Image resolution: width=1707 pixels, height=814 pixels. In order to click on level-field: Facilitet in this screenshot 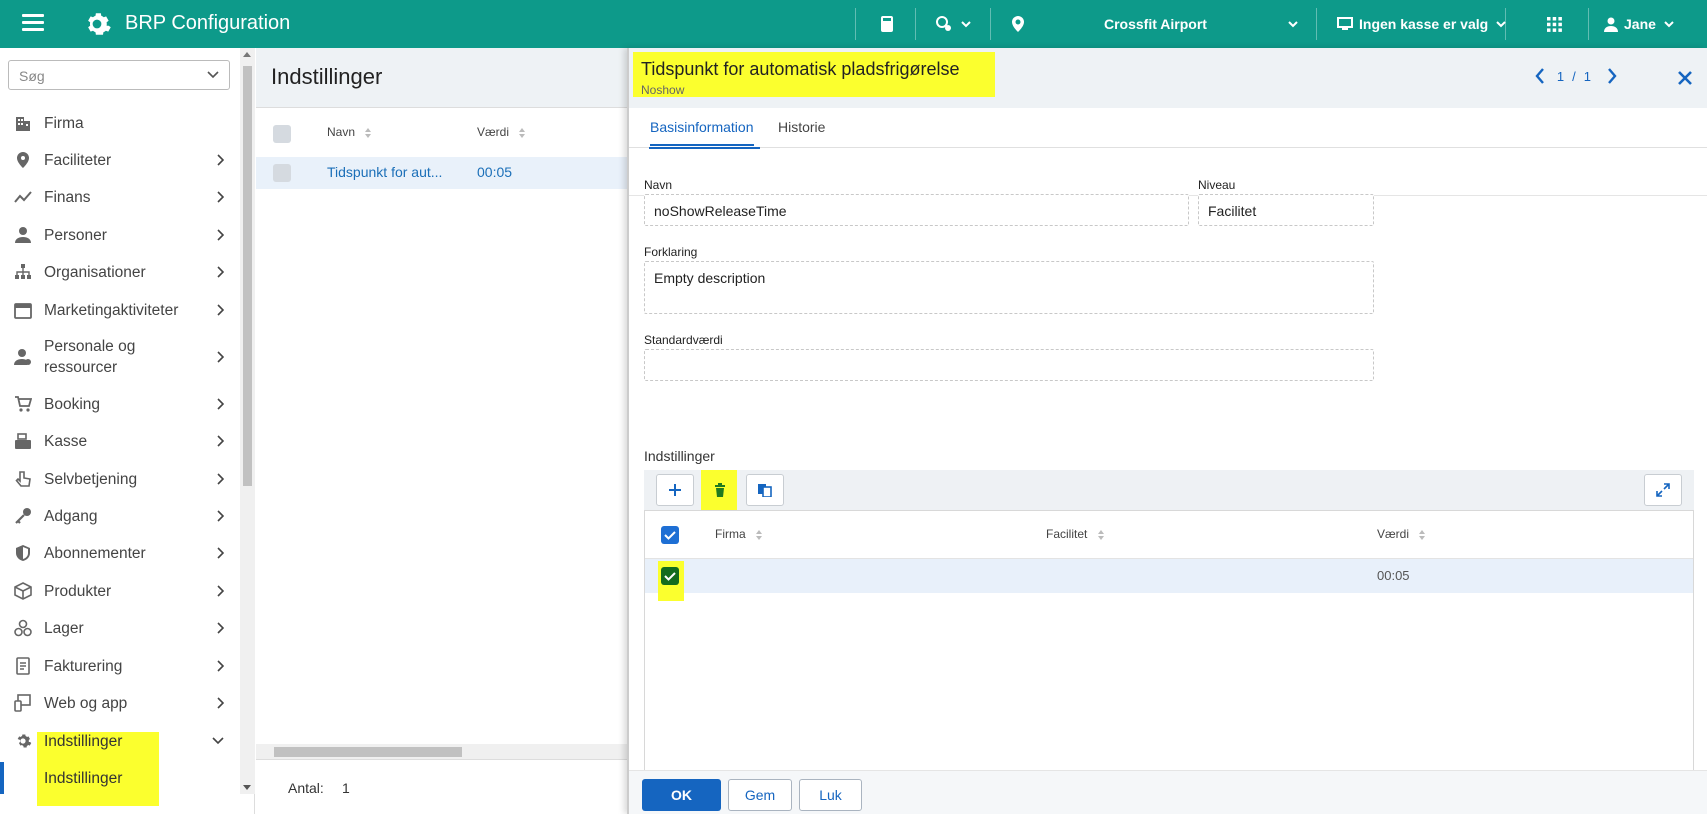, I will do `click(1286, 210)`.